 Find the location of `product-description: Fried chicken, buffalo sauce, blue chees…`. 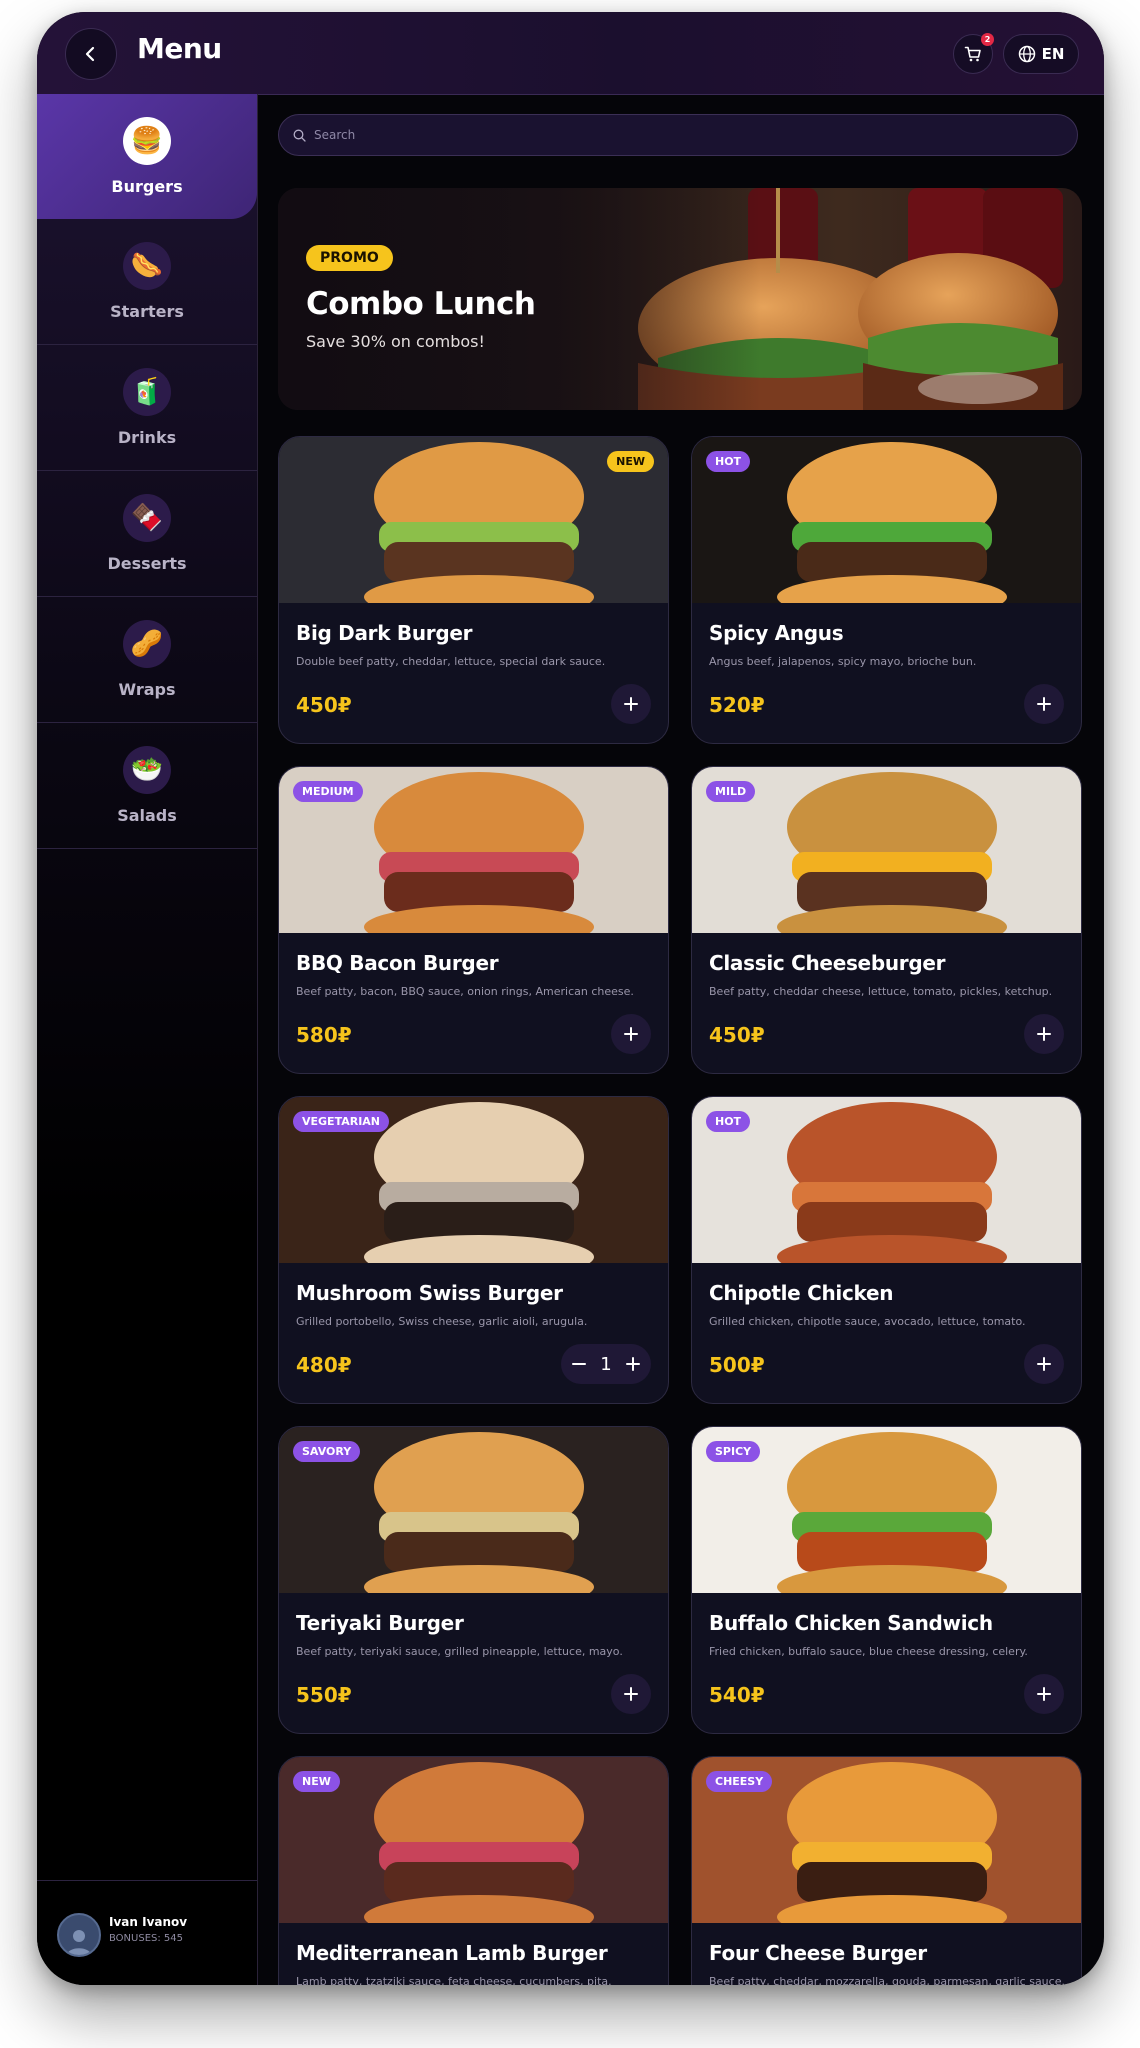

product-description: Fried chicken, buffalo sauce, blue chees… is located at coordinates (868, 1651).